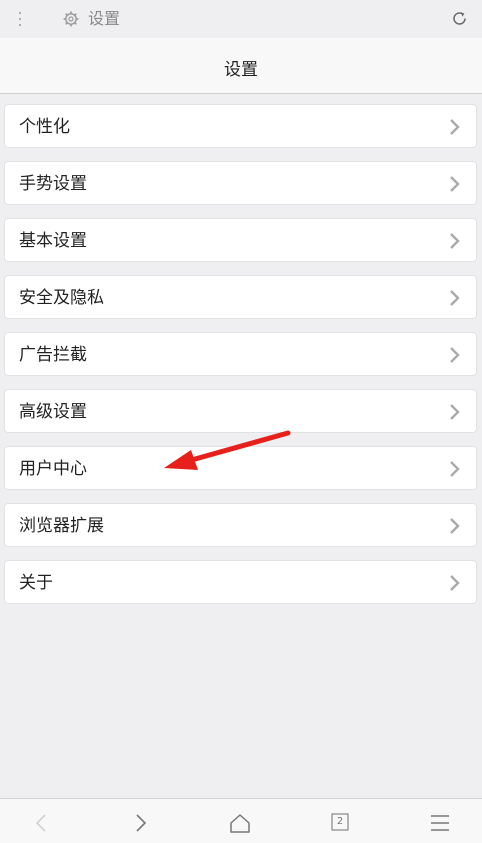  Describe the element at coordinates (61, 526) in the screenshot. I see `settings-item-label: 浏览器扩展` at that location.